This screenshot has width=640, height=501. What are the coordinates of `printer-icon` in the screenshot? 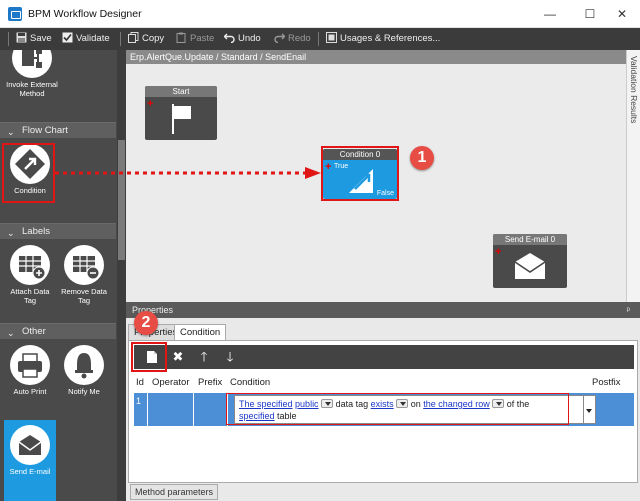 It's located at (30, 365).